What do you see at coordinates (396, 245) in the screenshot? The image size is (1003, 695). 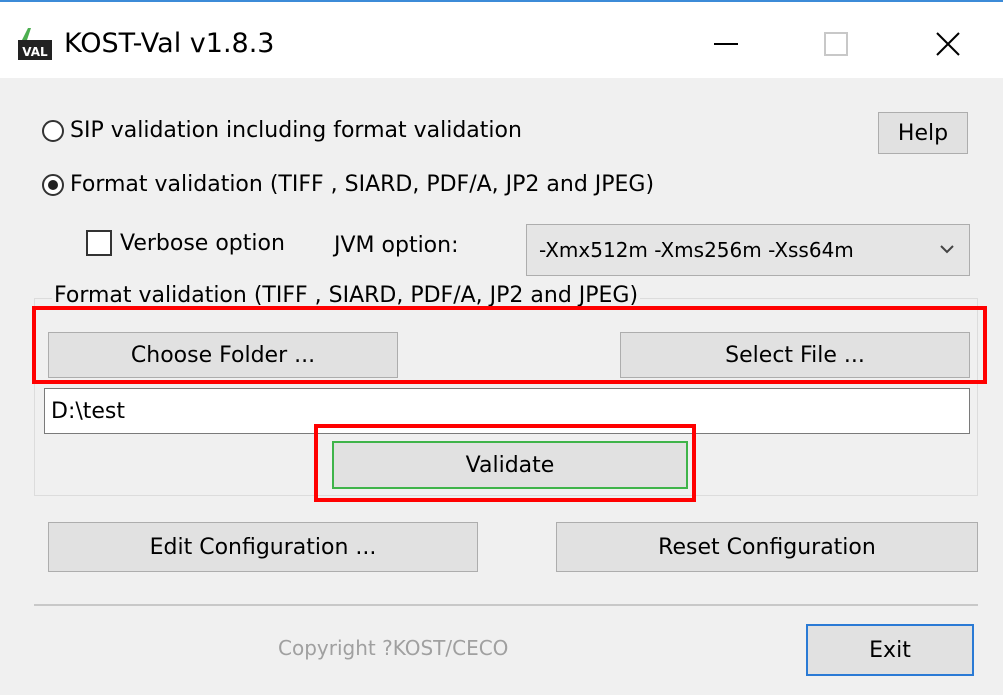 I see `jvm-option-label: JVM option:` at bounding box center [396, 245].